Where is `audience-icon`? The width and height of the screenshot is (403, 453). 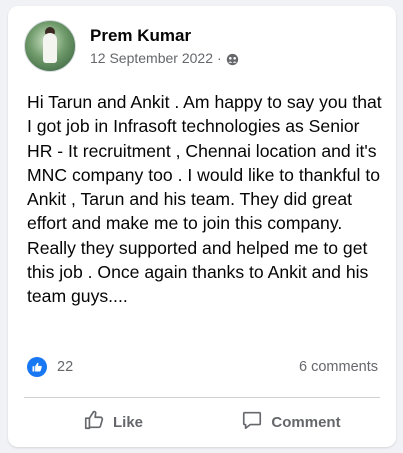
audience-icon is located at coordinates (232, 58).